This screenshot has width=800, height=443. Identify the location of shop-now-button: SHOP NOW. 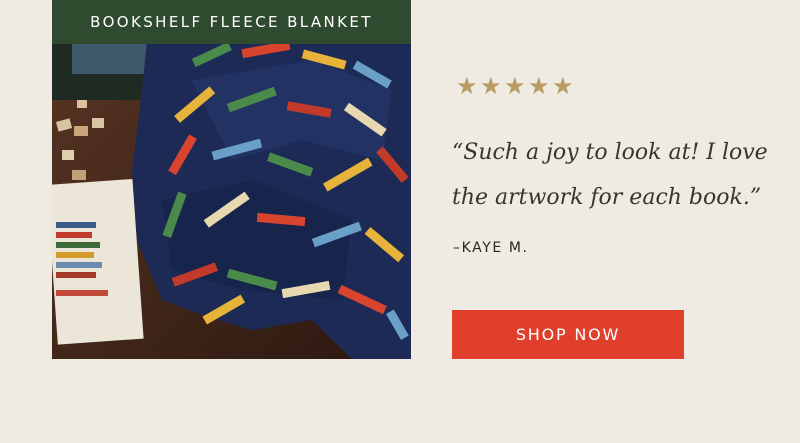
(568, 334).